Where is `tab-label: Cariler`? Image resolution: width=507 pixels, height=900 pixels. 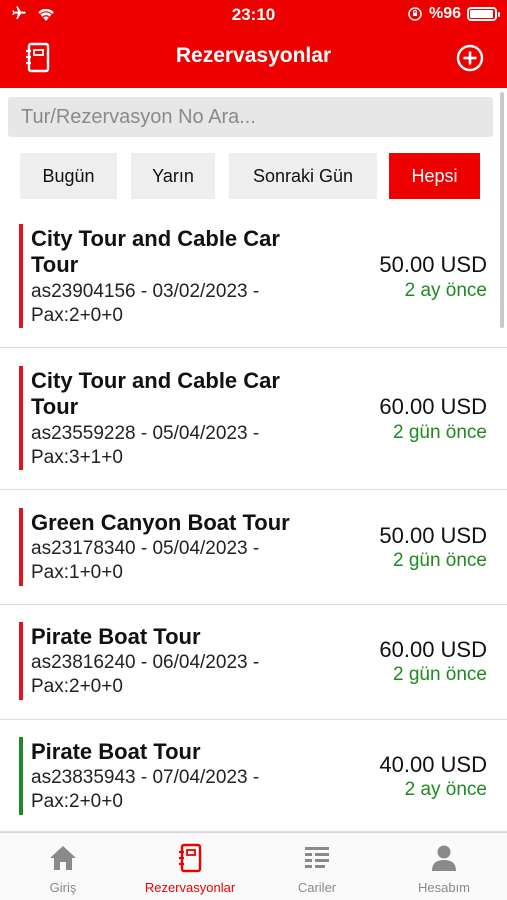 tab-label: Cariler is located at coordinates (317, 887).